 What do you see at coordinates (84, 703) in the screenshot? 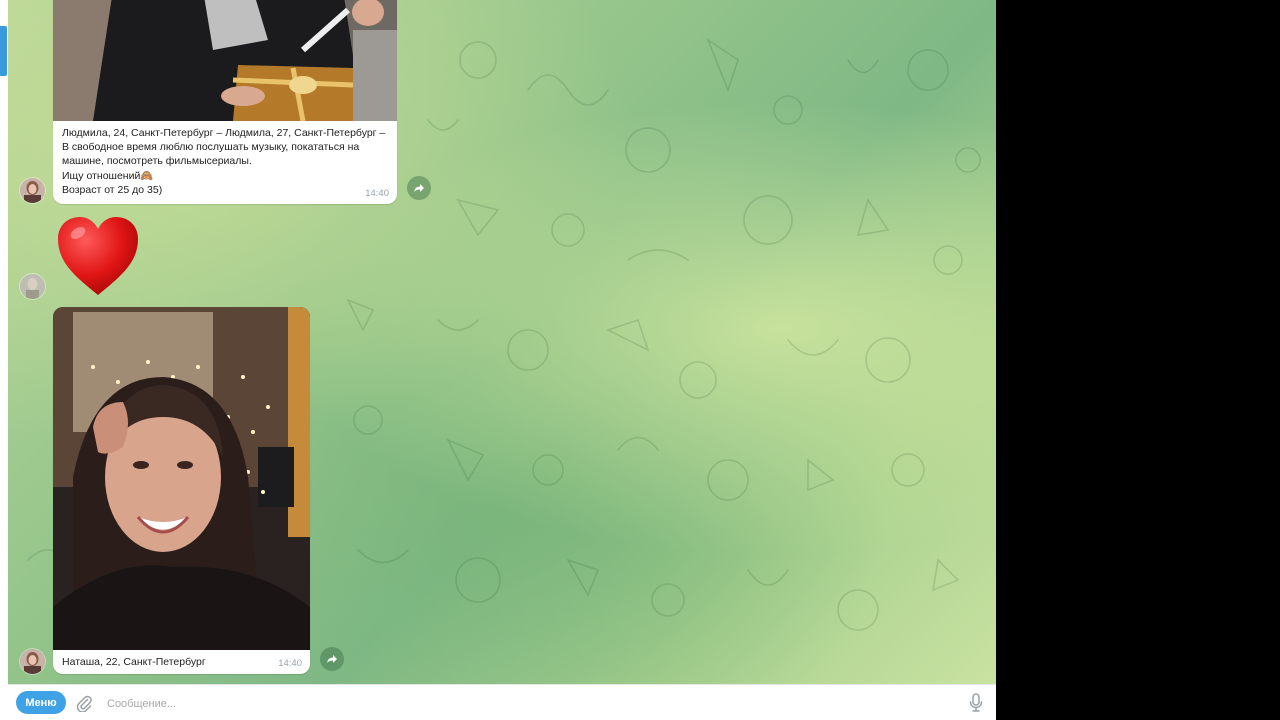
I see `paperclip-icon` at bounding box center [84, 703].